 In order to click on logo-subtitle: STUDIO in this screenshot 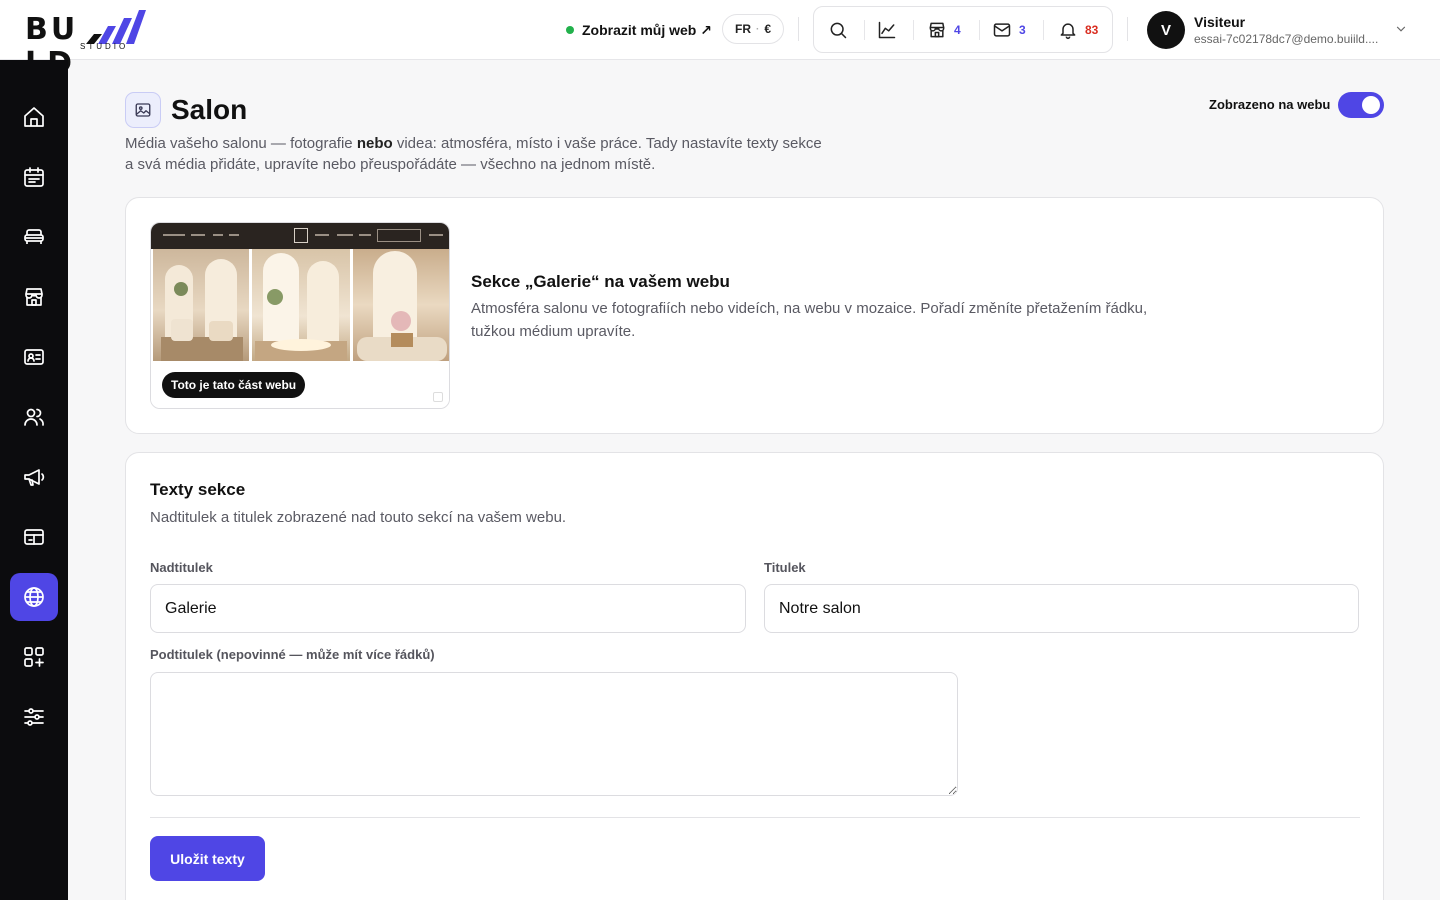, I will do `click(104, 46)`.